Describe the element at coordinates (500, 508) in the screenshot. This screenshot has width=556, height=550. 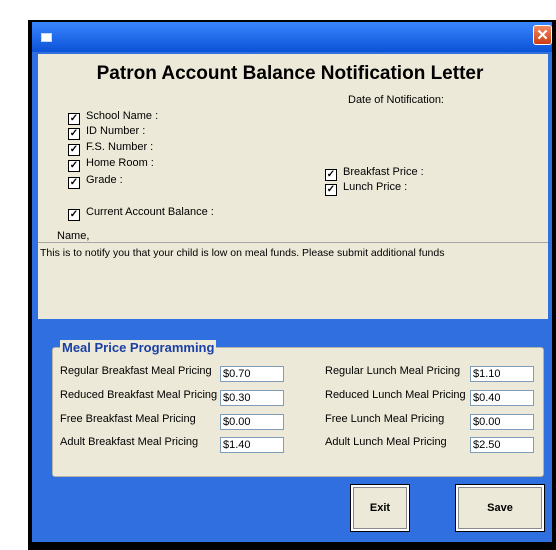
I see `save-button: Save` at that location.